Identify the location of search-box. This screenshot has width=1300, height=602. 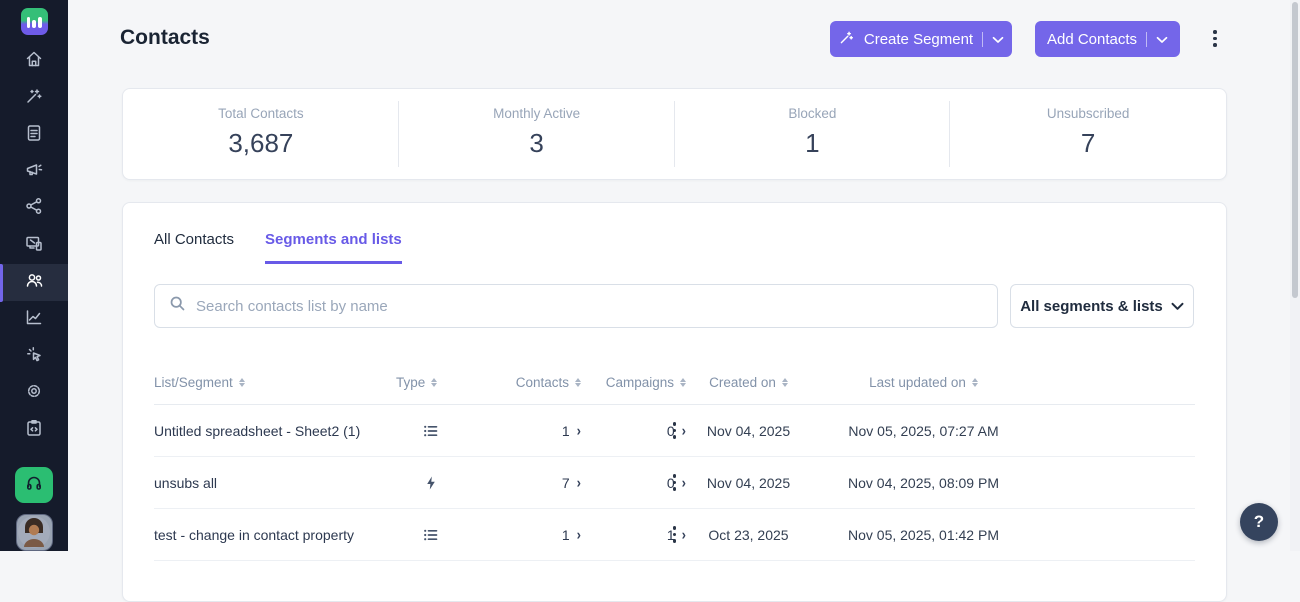
(576, 306).